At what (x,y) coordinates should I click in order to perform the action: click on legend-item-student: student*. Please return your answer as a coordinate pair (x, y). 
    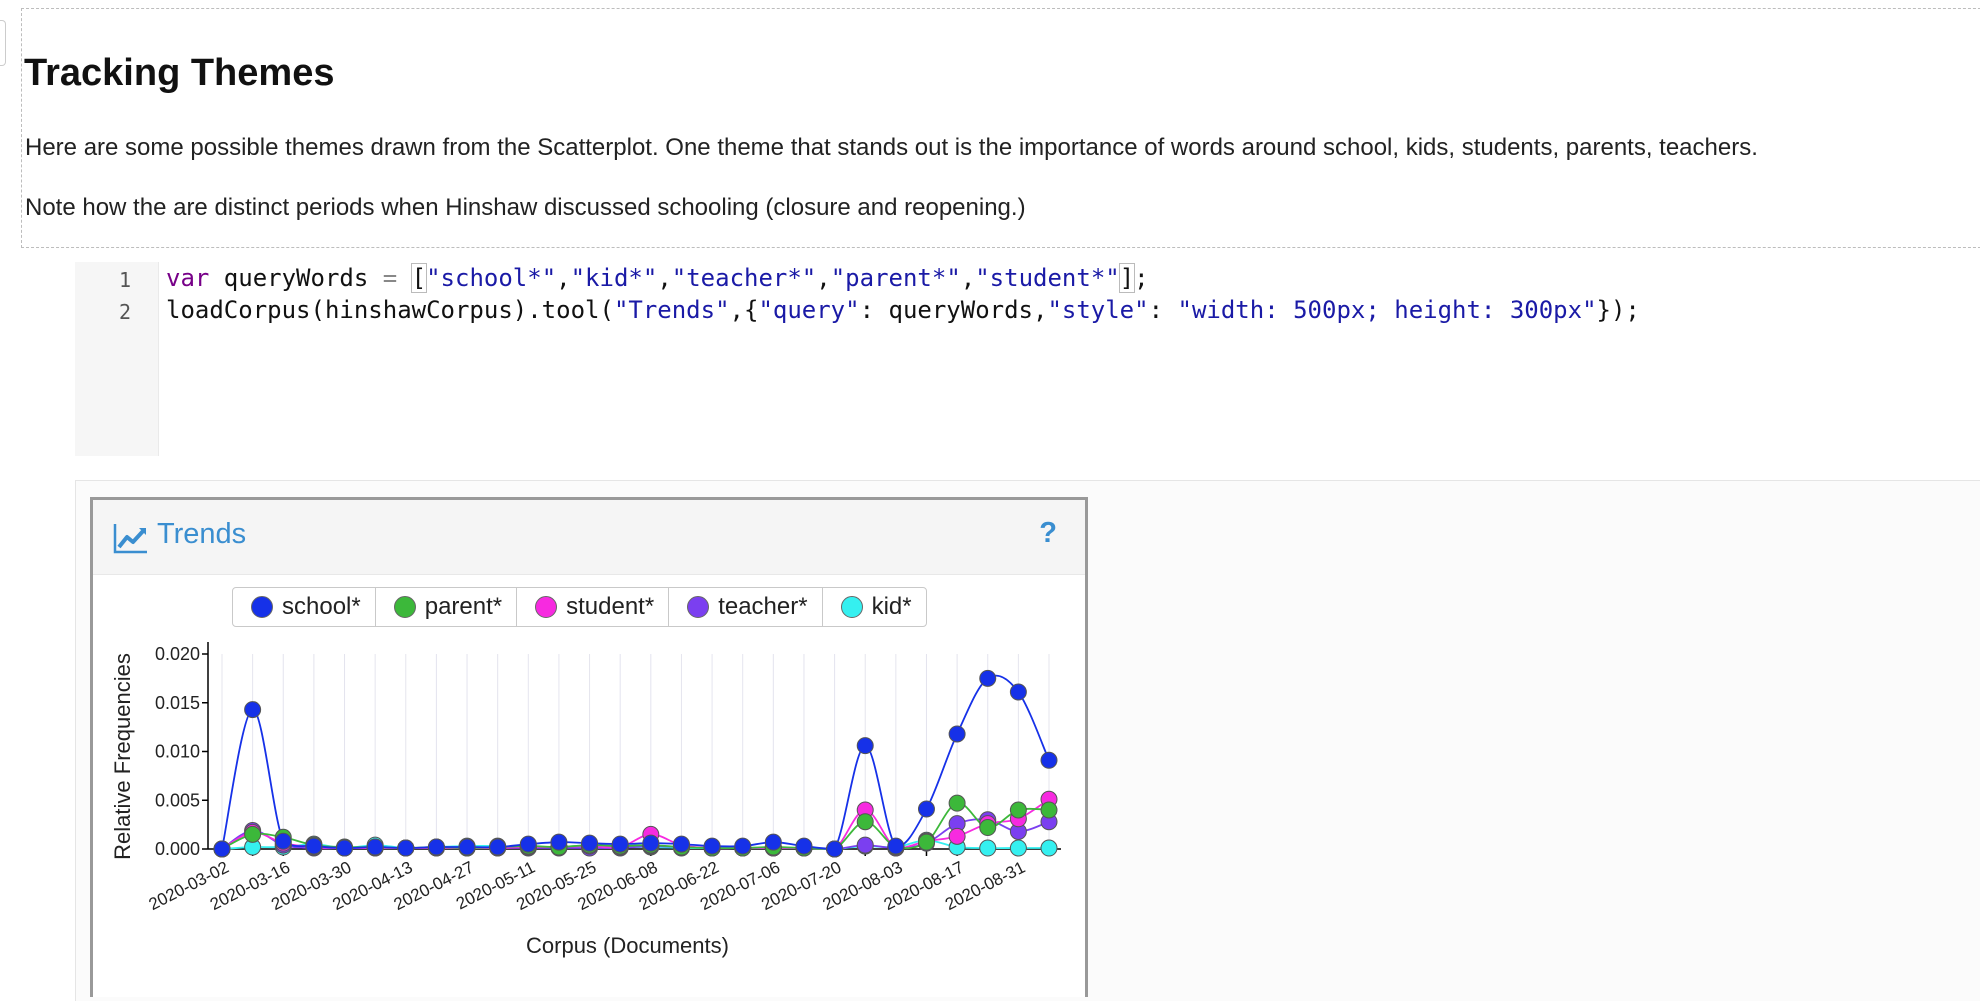
    Looking at the image, I should click on (593, 607).